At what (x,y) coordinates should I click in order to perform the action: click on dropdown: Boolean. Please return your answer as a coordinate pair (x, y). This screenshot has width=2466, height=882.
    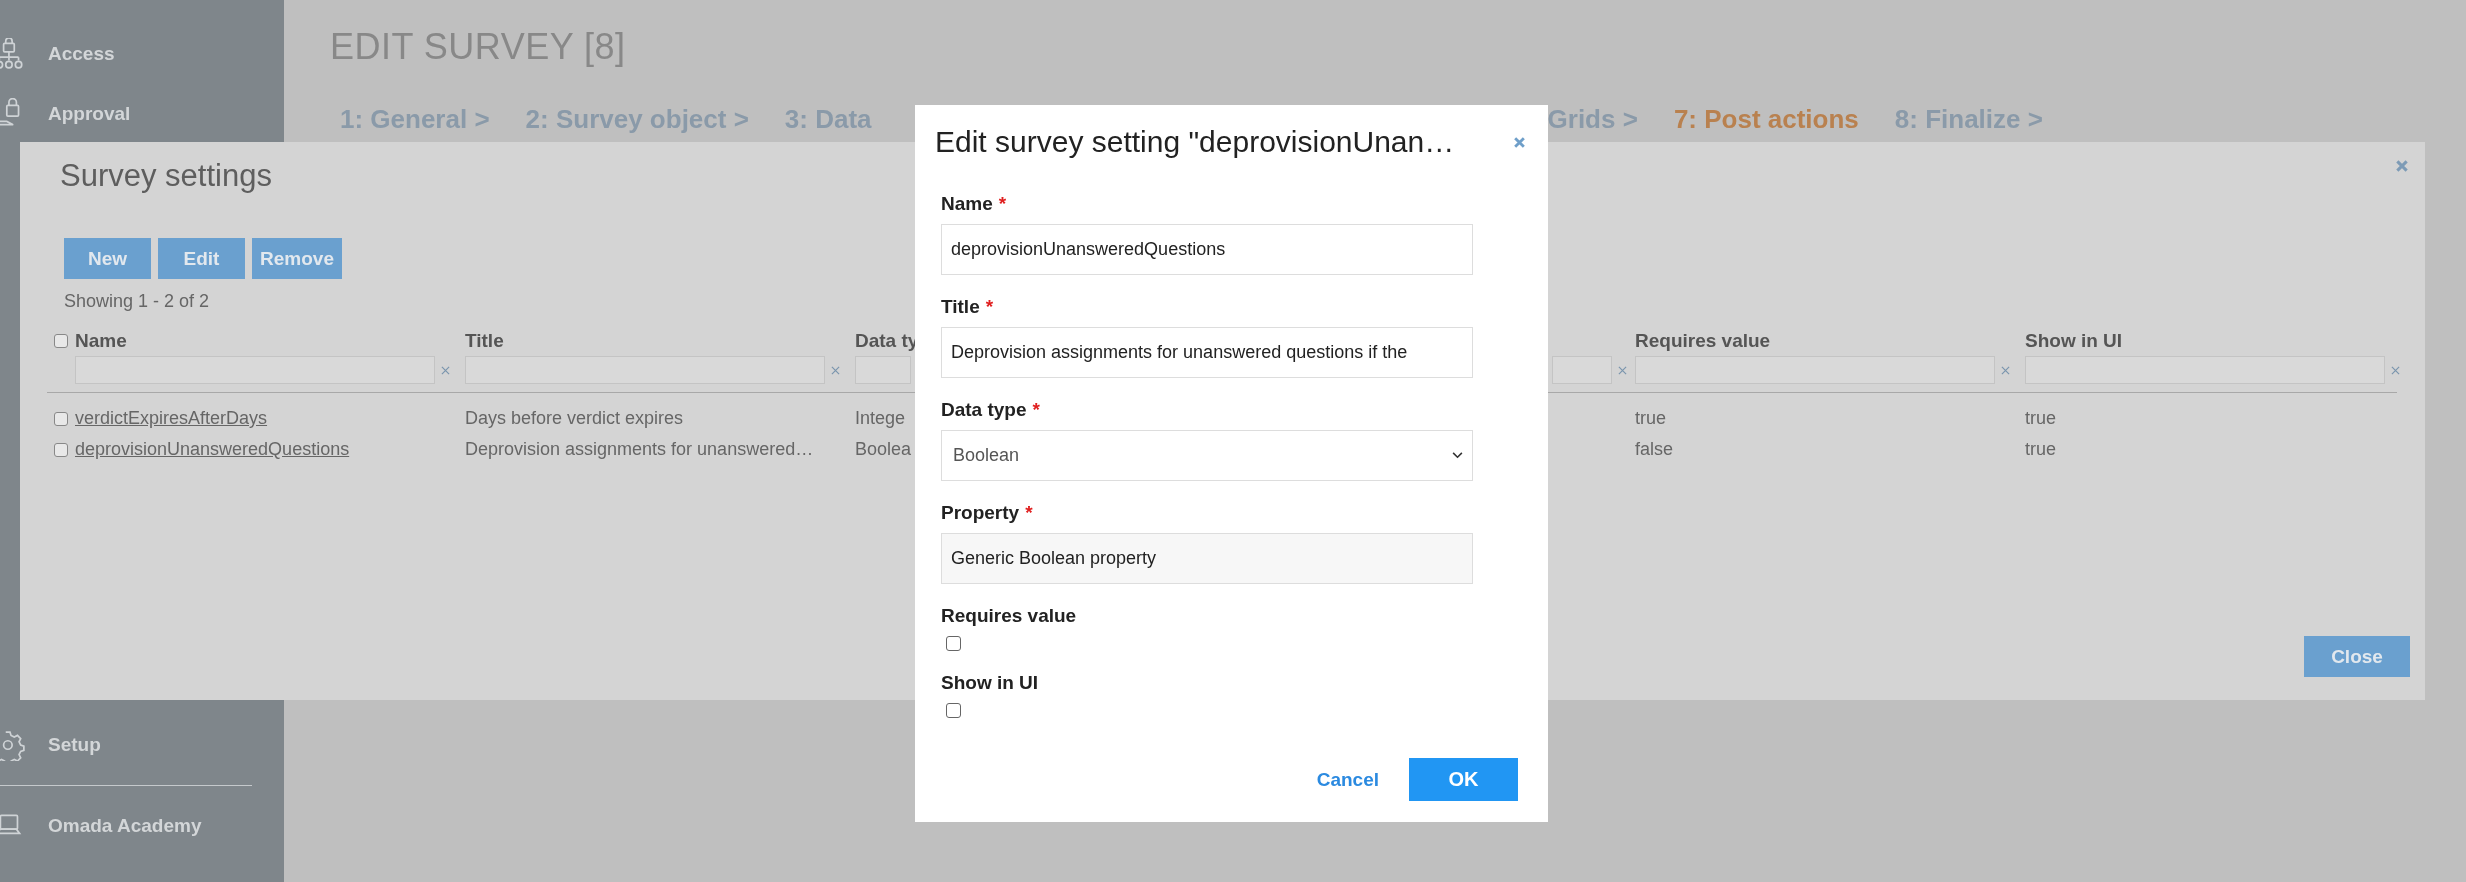
    Looking at the image, I should click on (1207, 455).